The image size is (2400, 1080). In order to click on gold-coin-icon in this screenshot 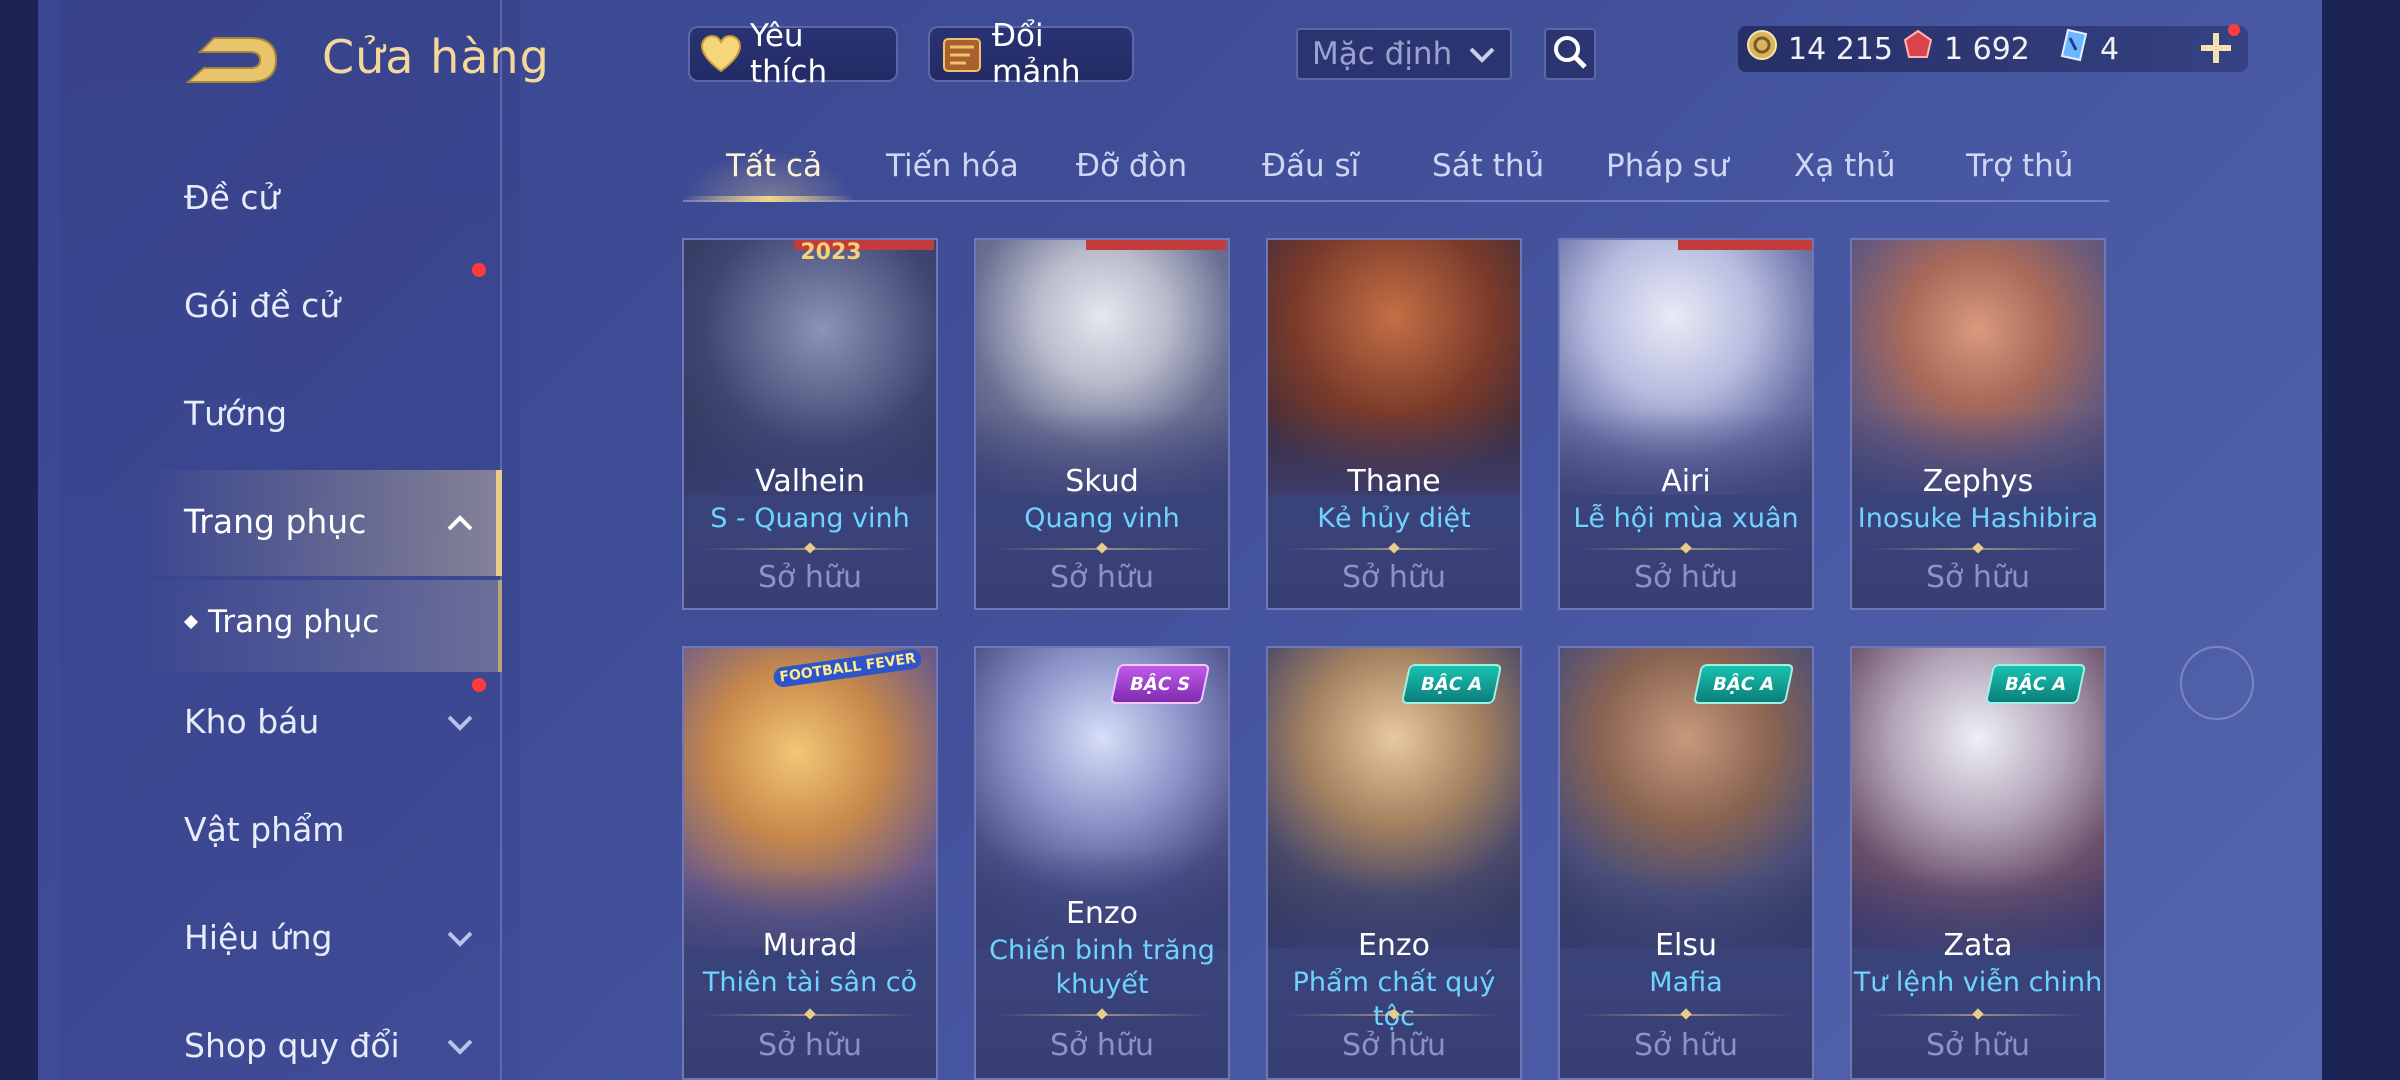, I will do `click(1762, 49)`.